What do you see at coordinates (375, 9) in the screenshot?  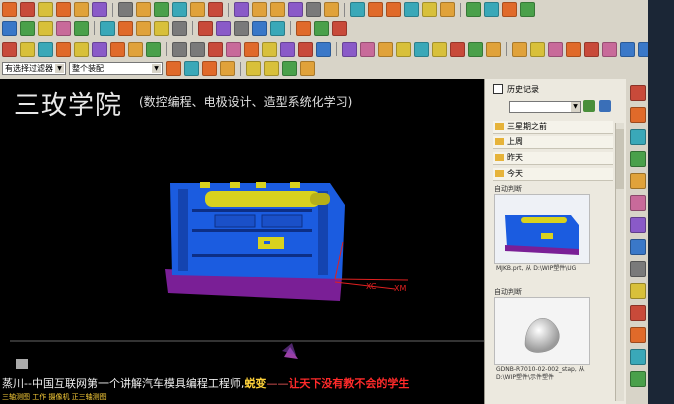 I see `measure-icon` at bounding box center [375, 9].